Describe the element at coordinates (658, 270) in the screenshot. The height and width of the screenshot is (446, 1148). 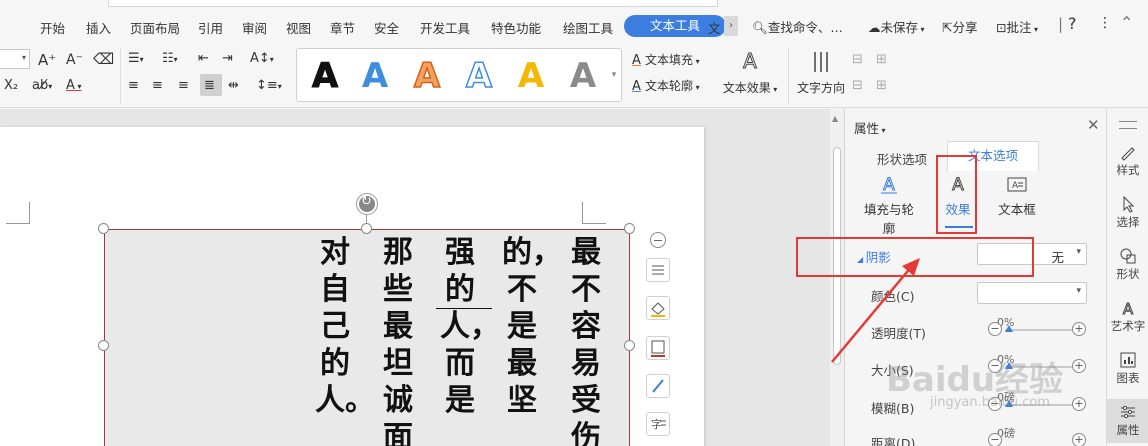
I see `layout-options-button` at that location.